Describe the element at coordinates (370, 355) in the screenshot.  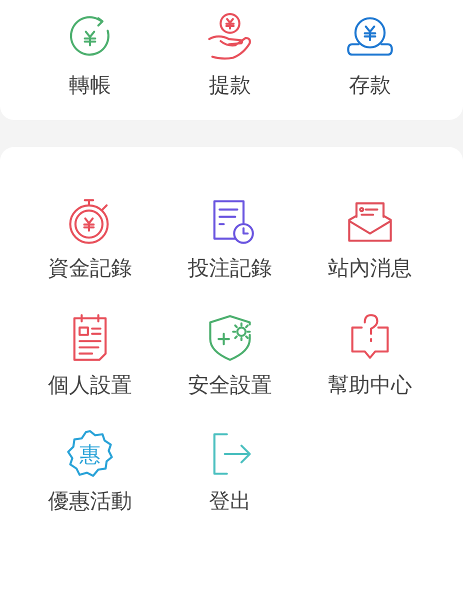
I see `menu-item: 幫助中心` at that location.